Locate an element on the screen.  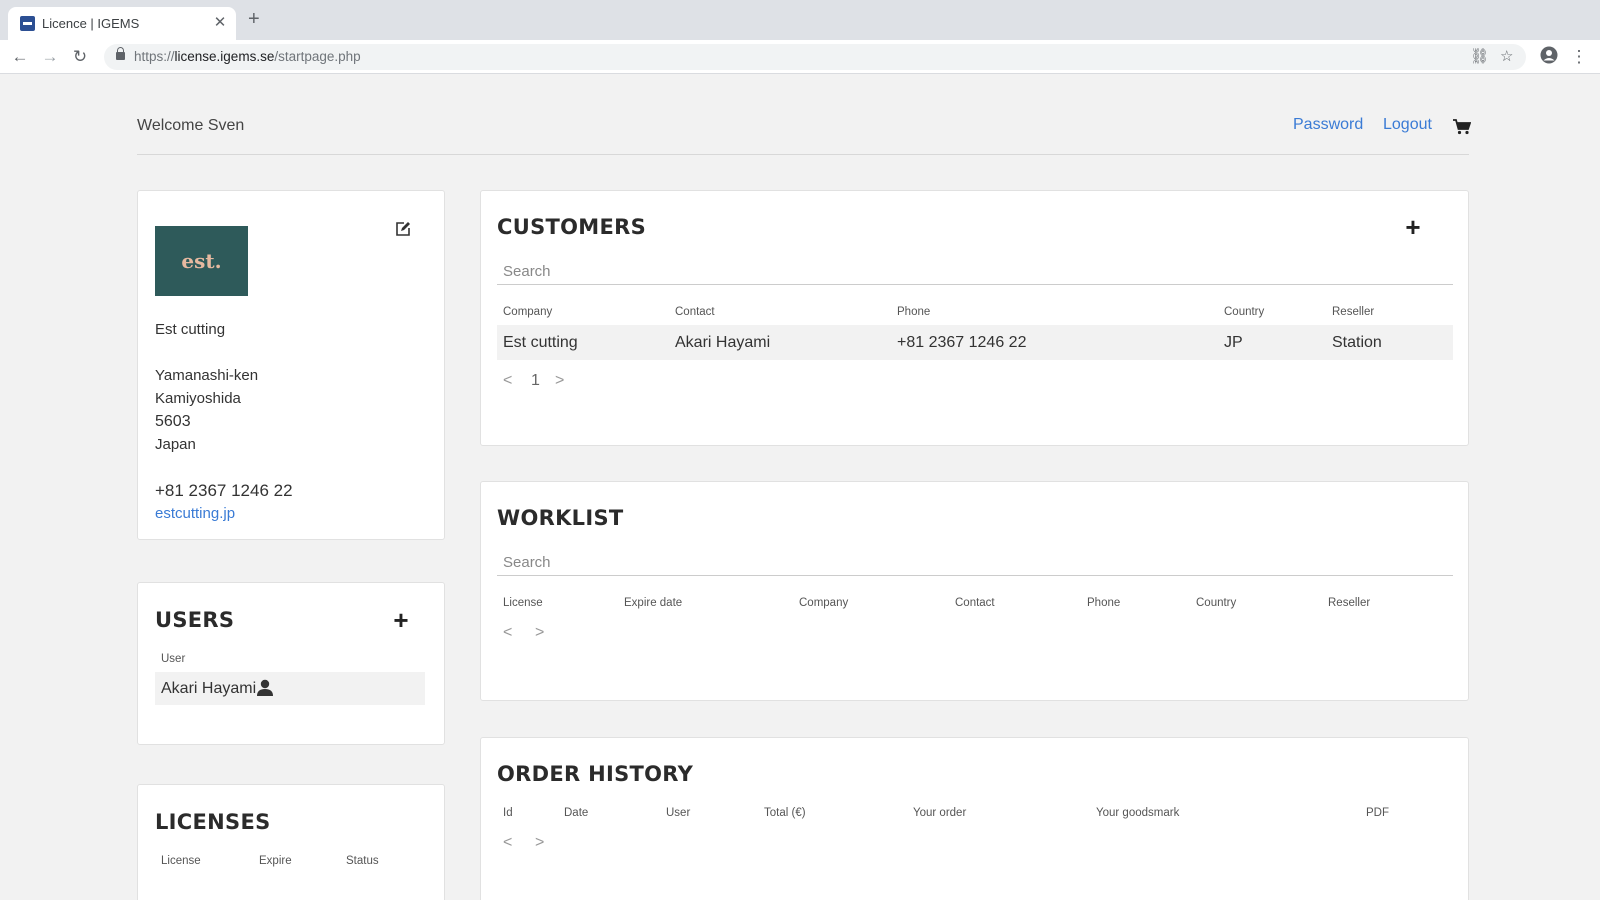
user-icon is located at coordinates (265, 687).